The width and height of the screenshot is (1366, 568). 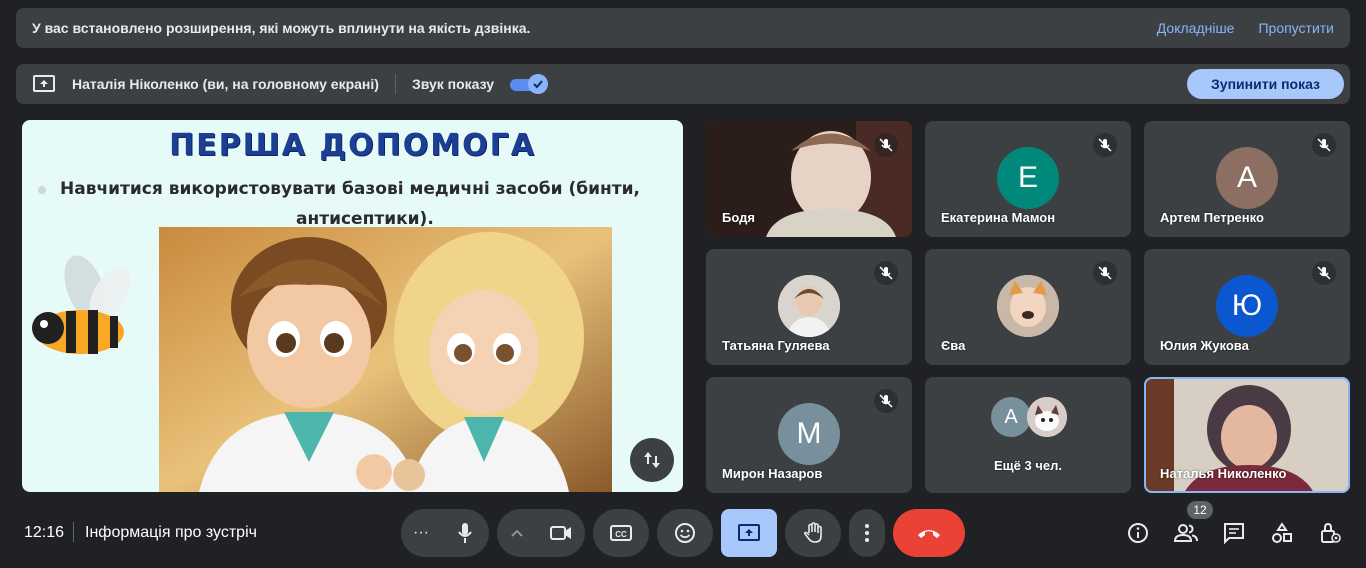 What do you see at coordinates (352, 145) in the screenshot?
I see `slide-title: ПЕРША ДОПОМОГА` at bounding box center [352, 145].